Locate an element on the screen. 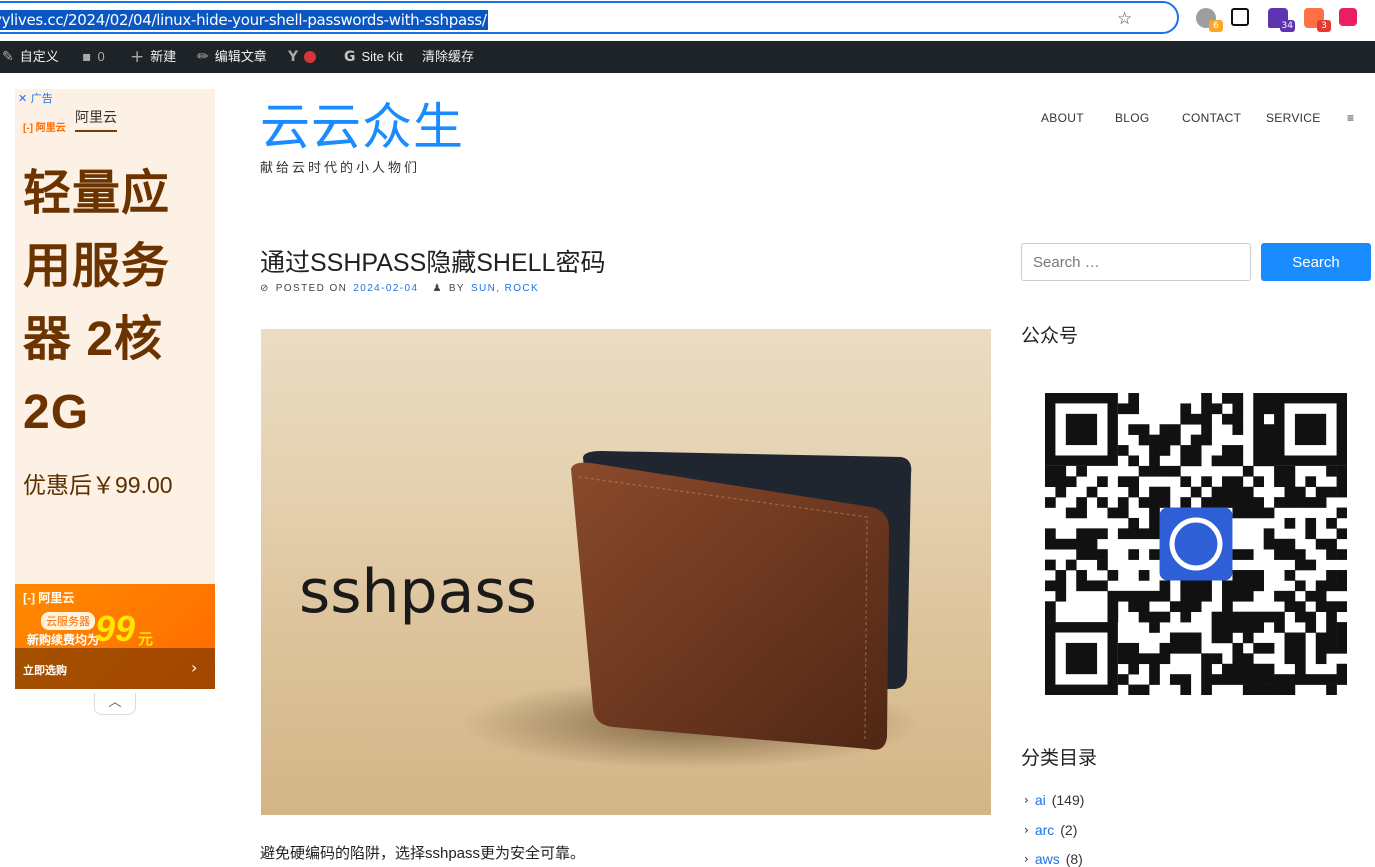 This screenshot has height=867, width=1375. category-item: › ai (149) is located at coordinates (1054, 800).